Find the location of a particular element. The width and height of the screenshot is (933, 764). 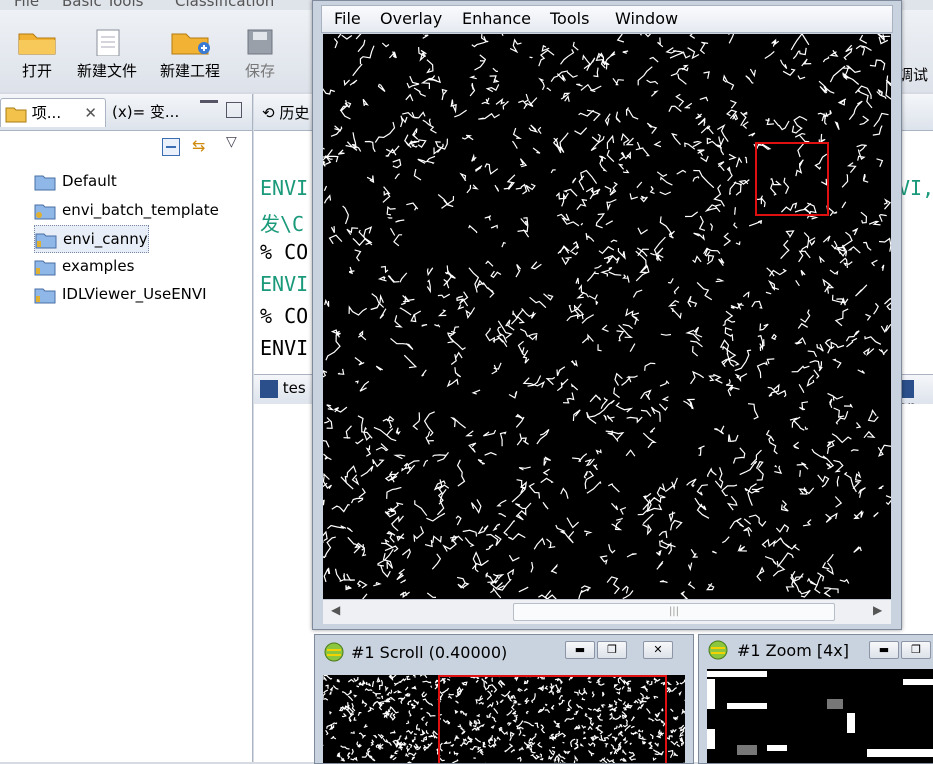

scroll-left-arrow-icon: ◀ is located at coordinates (335, 610).